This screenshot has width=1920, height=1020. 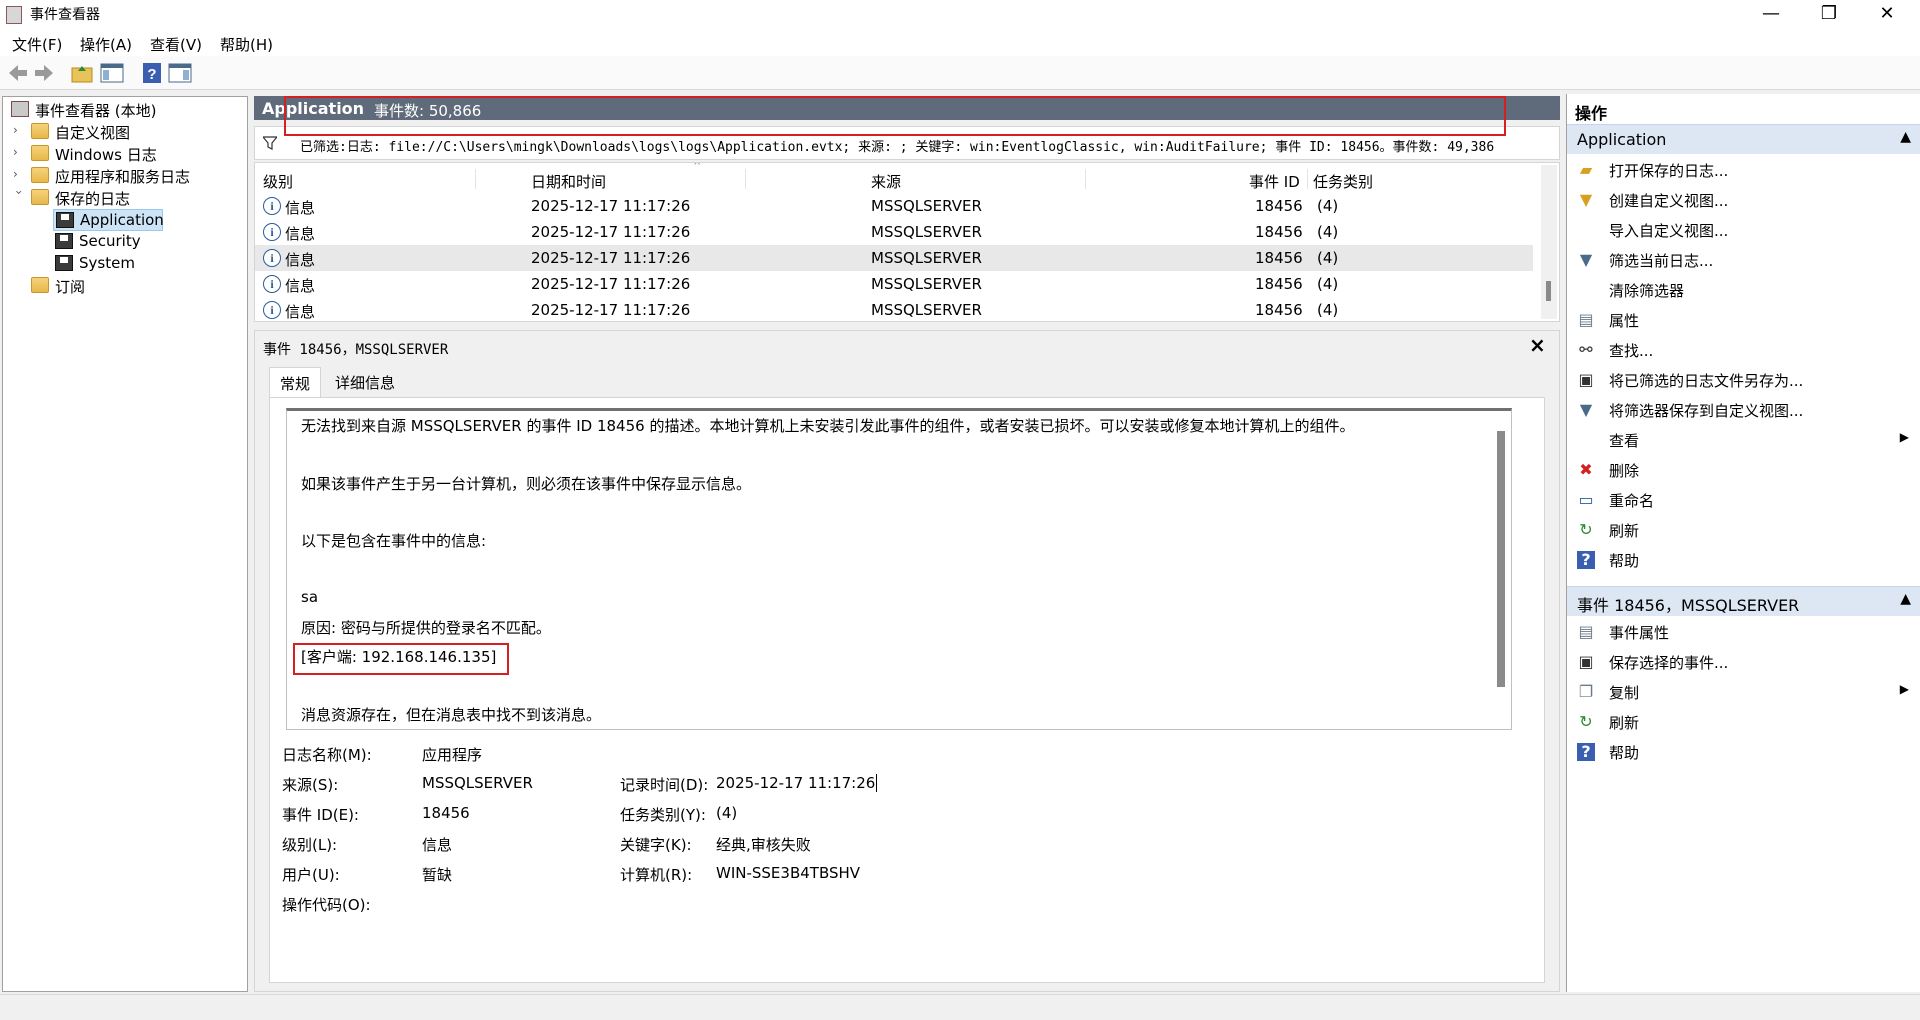 What do you see at coordinates (697, 167) in the screenshot?
I see `sort-ascending-icon: ^` at bounding box center [697, 167].